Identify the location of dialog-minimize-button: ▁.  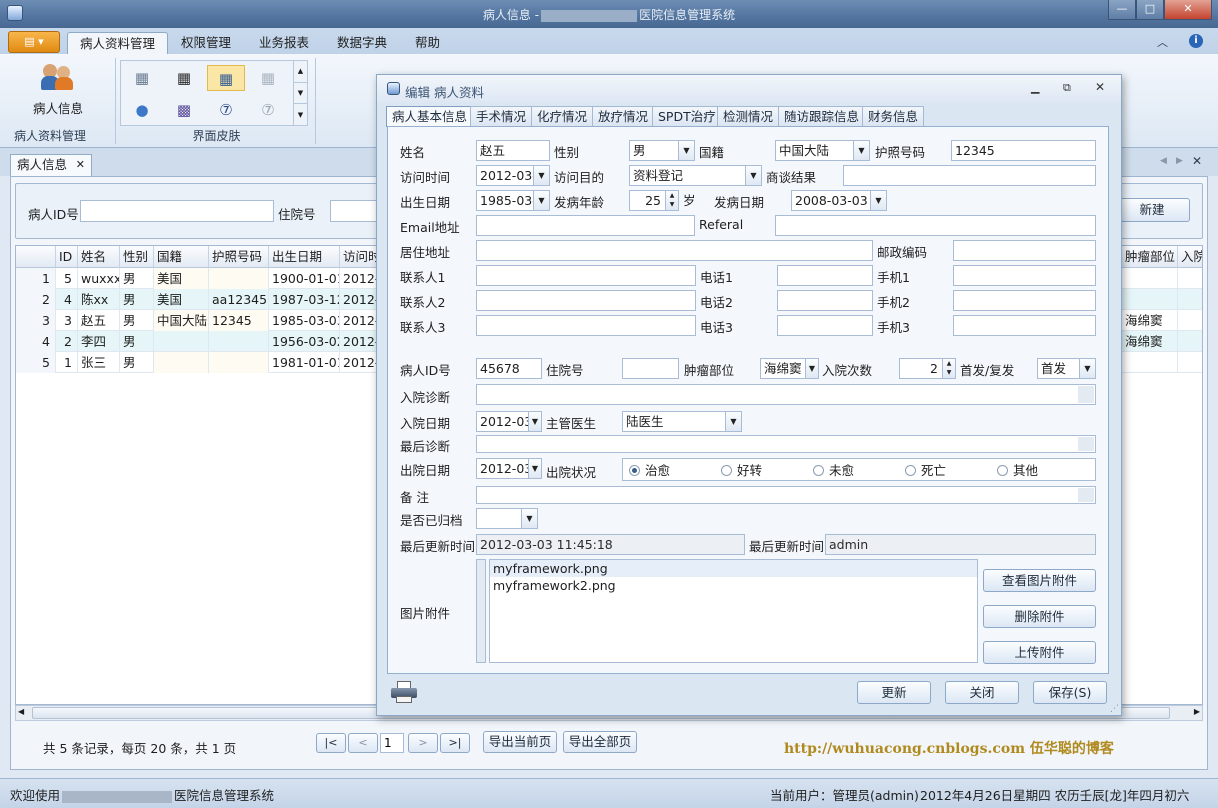
(1035, 87).